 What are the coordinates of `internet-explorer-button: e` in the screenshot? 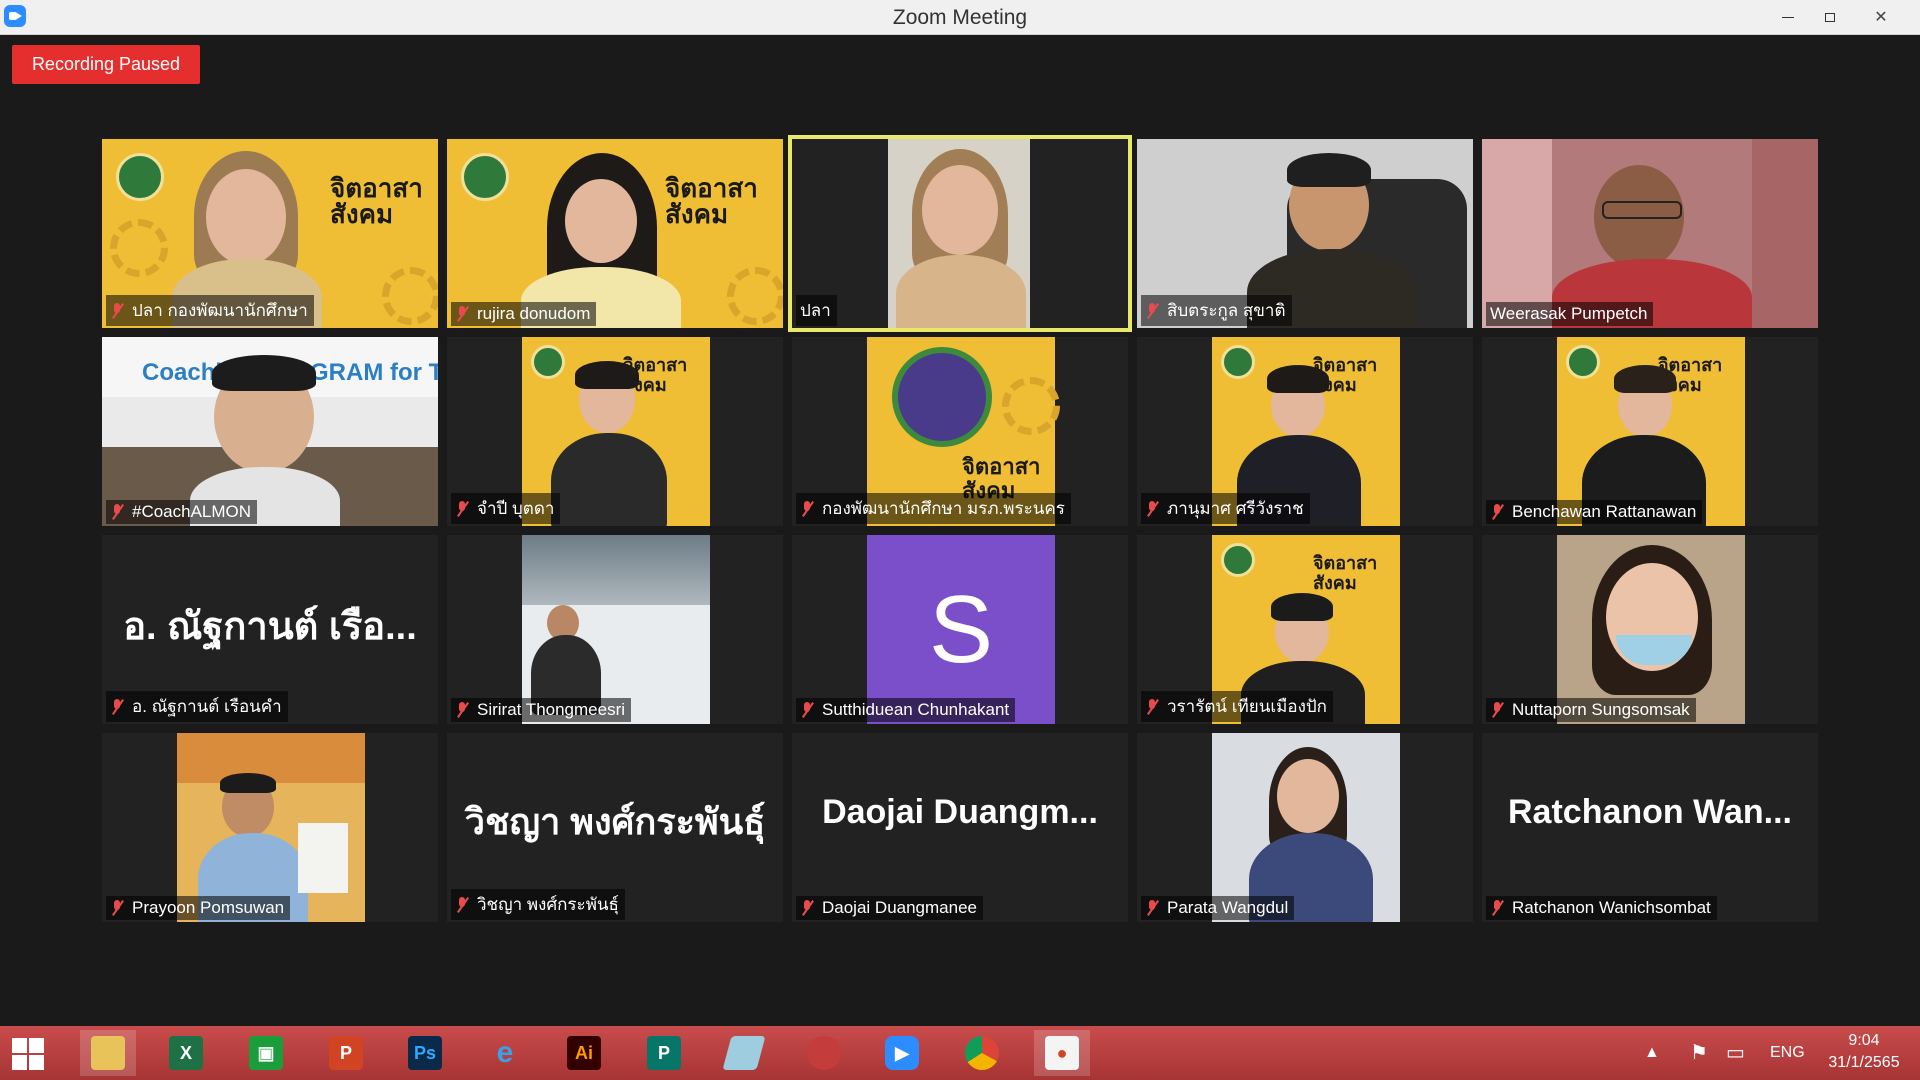 It's located at (505, 1053).